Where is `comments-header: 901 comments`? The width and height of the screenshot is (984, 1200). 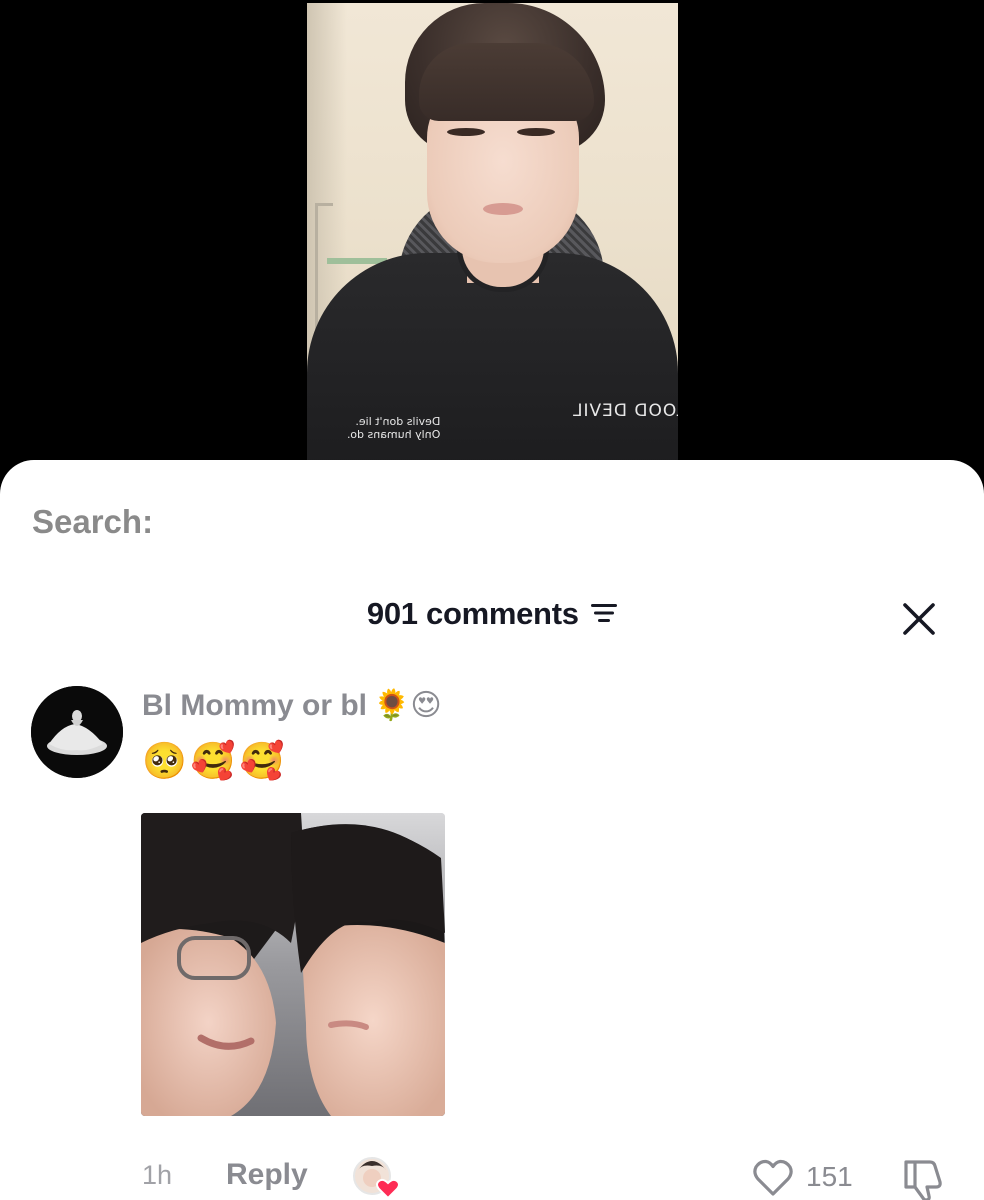
comments-header: 901 comments is located at coordinates (492, 618).